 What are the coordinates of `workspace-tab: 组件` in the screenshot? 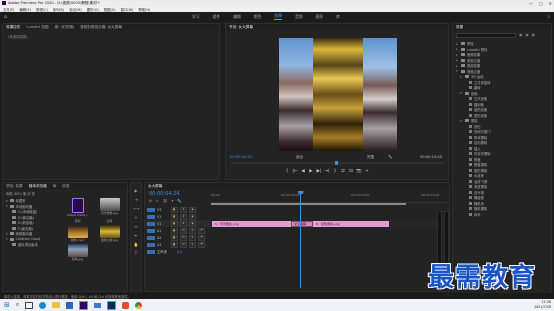 It's located at (217, 17).